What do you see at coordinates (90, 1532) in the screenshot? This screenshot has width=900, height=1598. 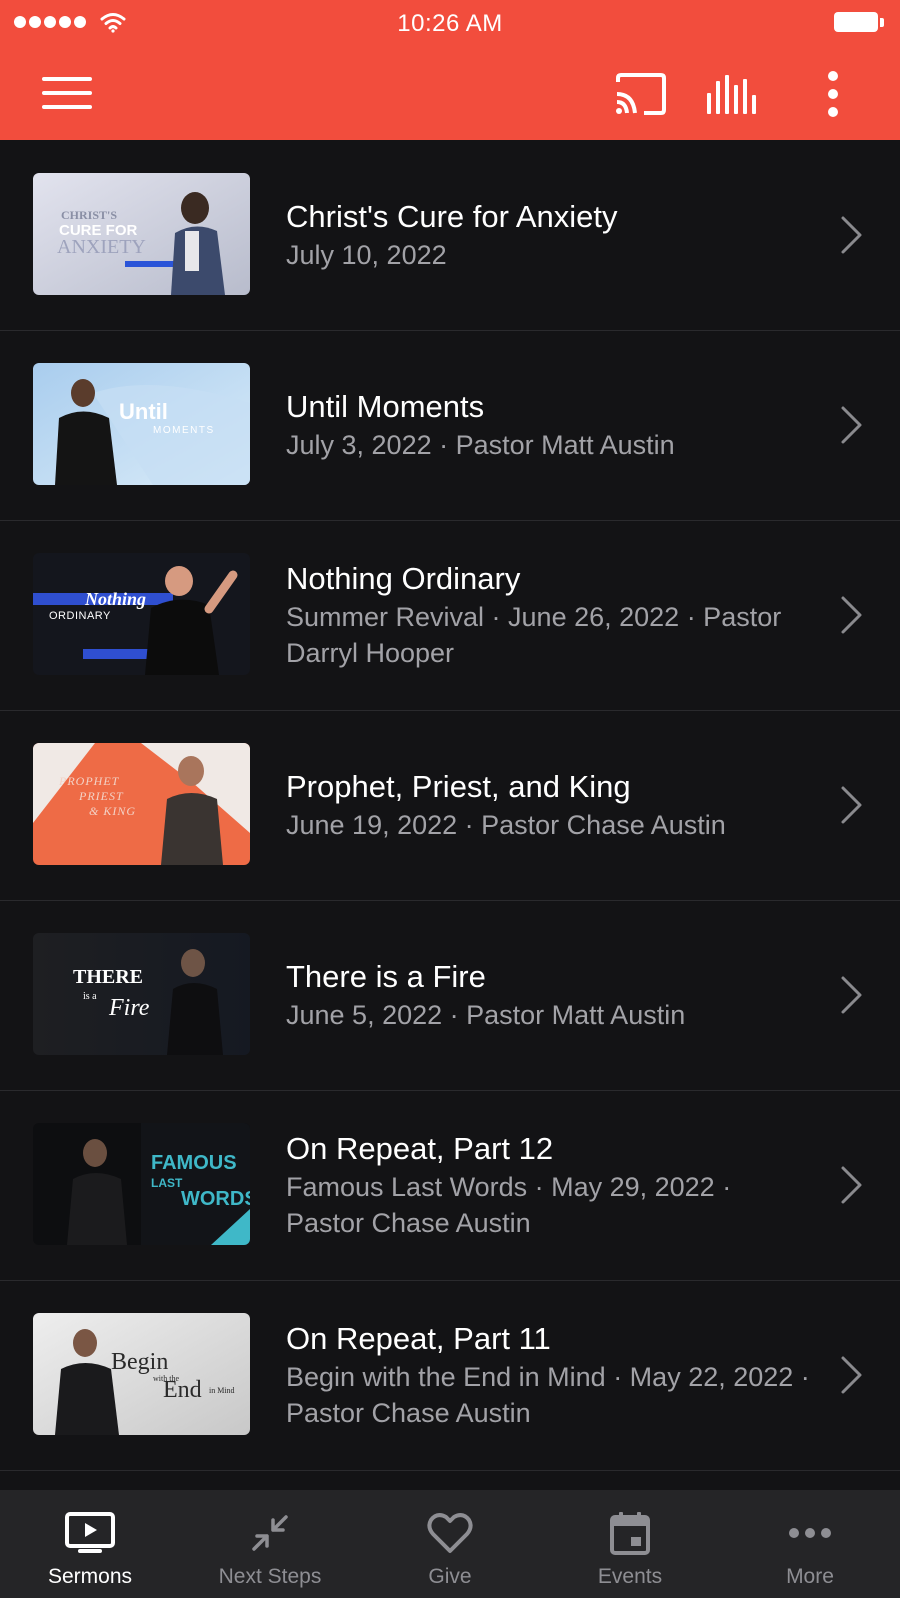 I see `video-screen-icon` at bounding box center [90, 1532].